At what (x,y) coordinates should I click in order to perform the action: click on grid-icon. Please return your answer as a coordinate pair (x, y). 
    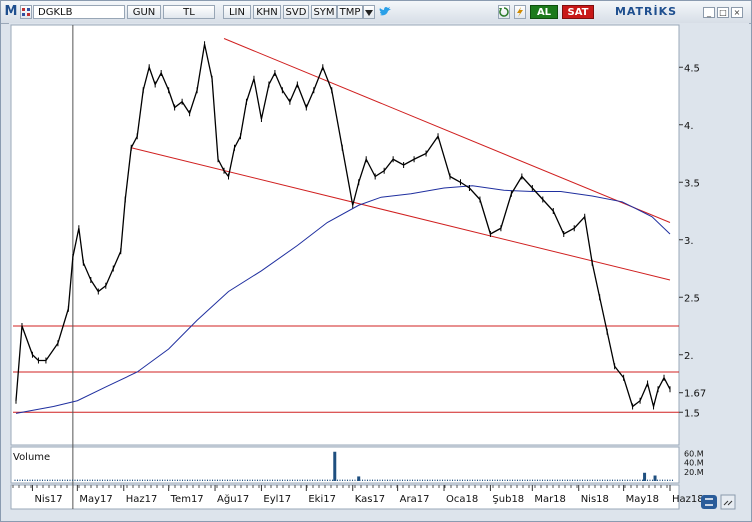
    Looking at the image, I should click on (26, 12).